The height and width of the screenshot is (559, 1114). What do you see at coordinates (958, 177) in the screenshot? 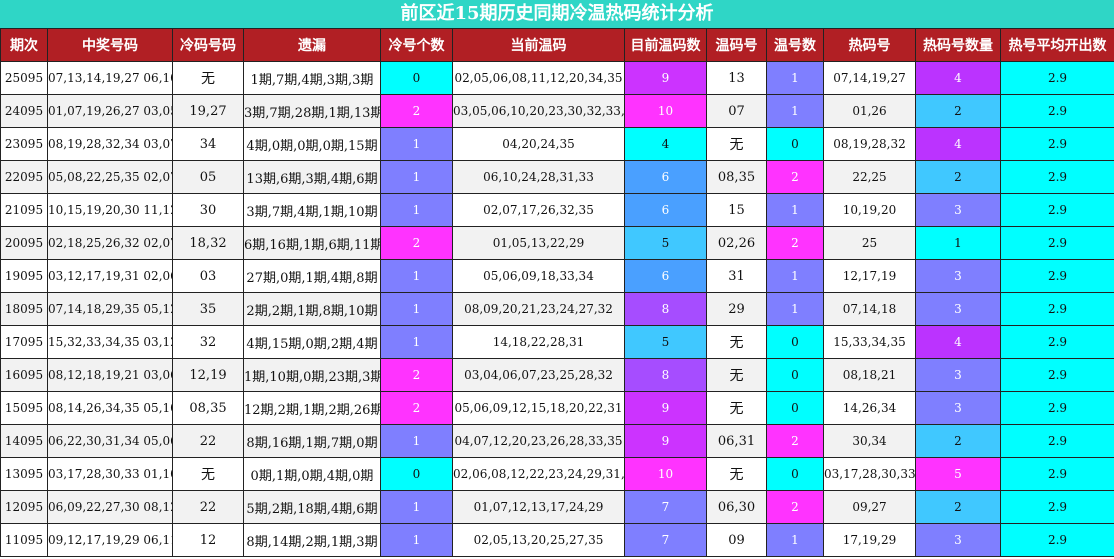
I see `cell-hot-count: 2` at bounding box center [958, 177].